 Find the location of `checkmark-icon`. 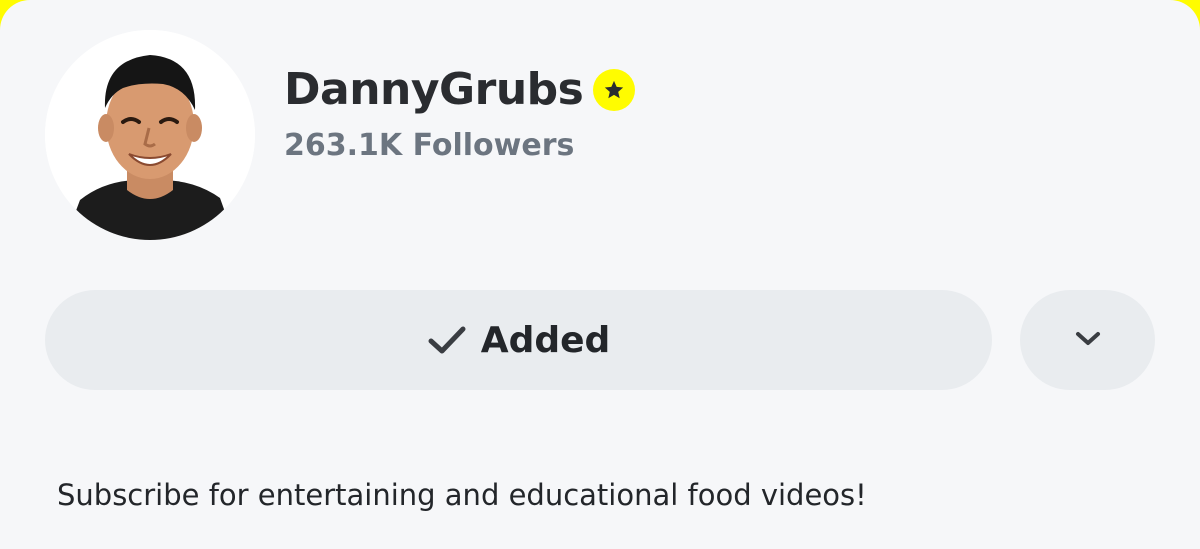

checkmark-icon is located at coordinates (447, 340).